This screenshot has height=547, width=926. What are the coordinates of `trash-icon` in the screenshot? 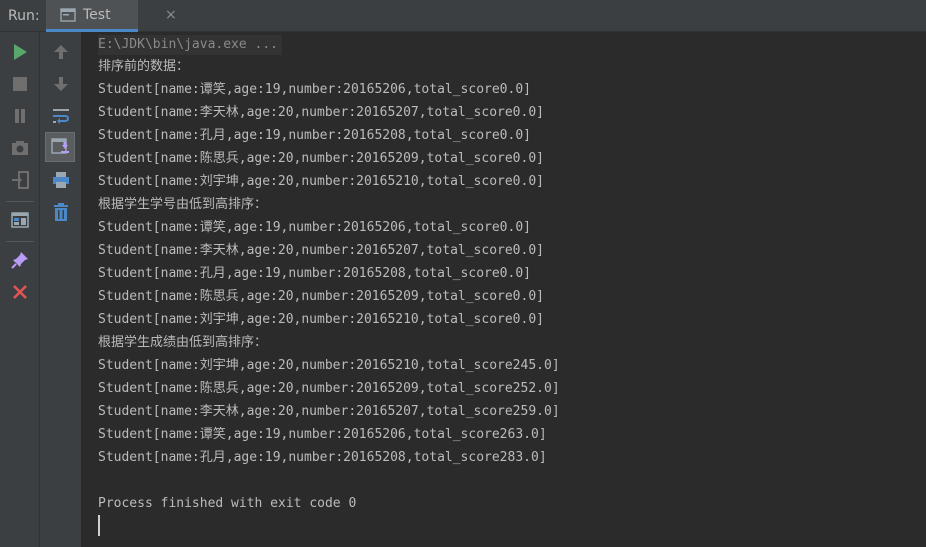 It's located at (61, 212).